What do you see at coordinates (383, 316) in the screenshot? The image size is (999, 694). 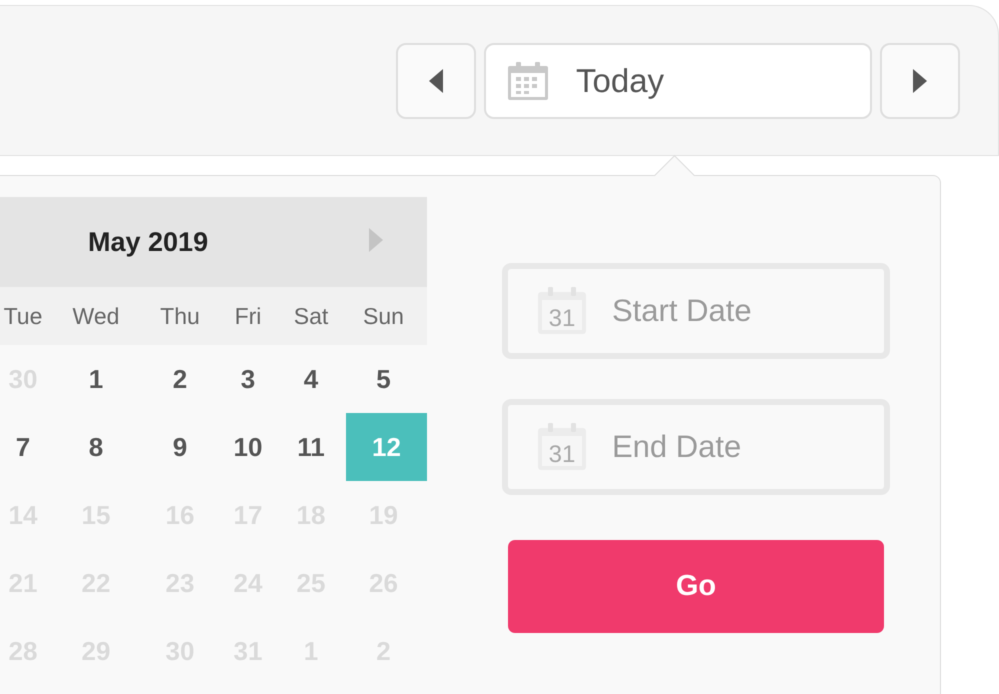 I see `weekday-label: Sun` at bounding box center [383, 316].